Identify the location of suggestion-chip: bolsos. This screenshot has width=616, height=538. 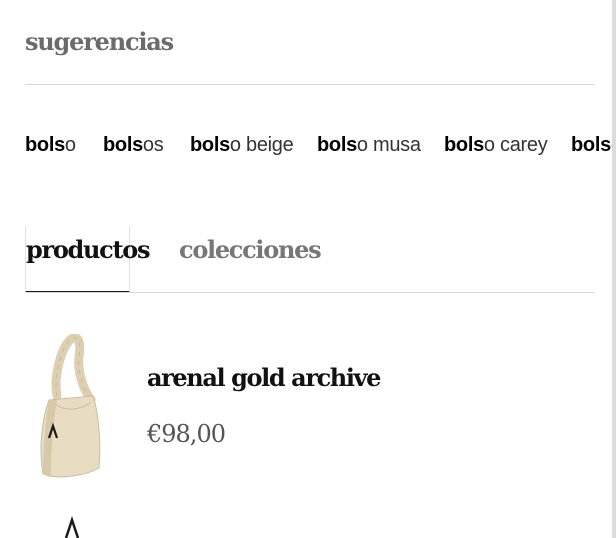
(133, 145).